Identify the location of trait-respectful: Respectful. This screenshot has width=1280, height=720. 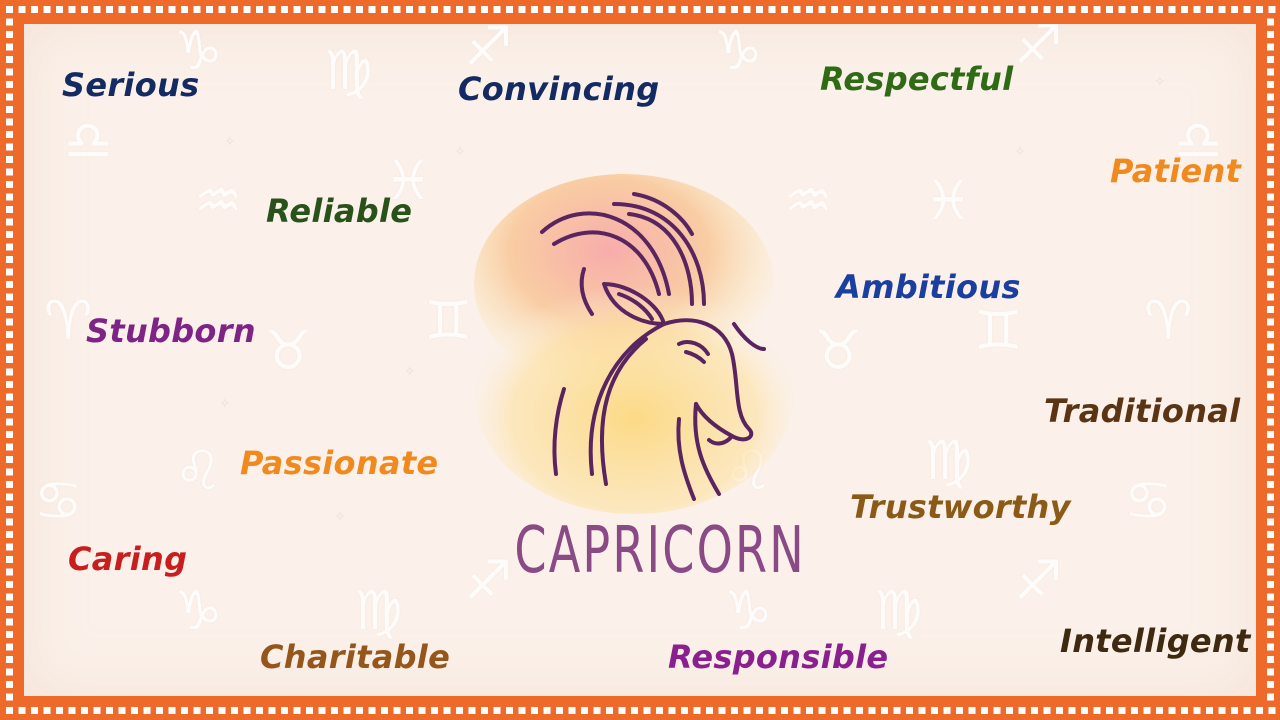
(917, 79).